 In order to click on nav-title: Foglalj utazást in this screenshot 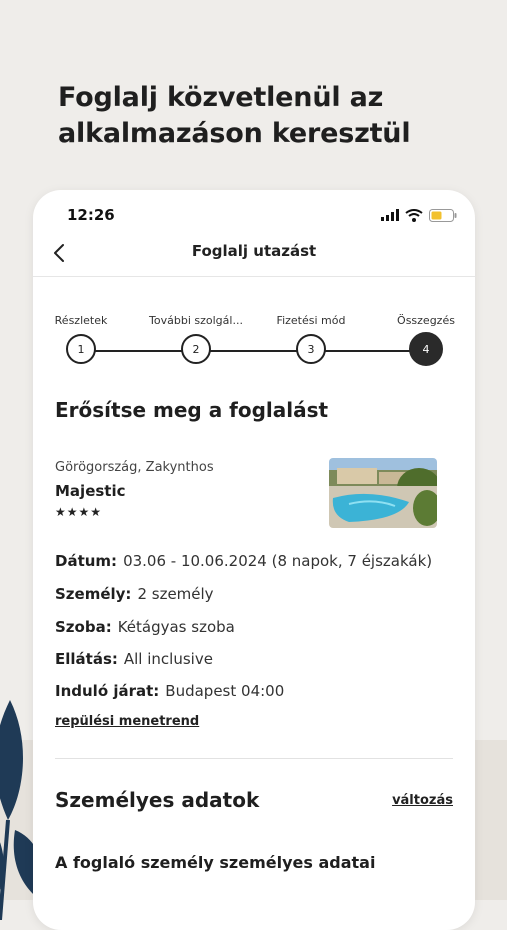, I will do `click(254, 251)`.